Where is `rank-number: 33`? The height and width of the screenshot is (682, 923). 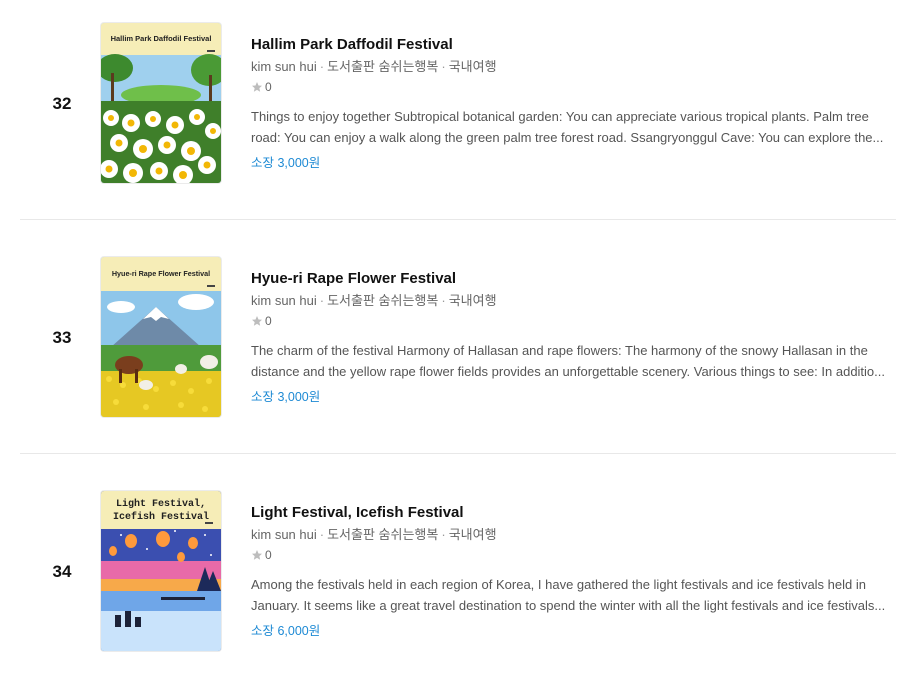 rank-number: 33 is located at coordinates (62, 337).